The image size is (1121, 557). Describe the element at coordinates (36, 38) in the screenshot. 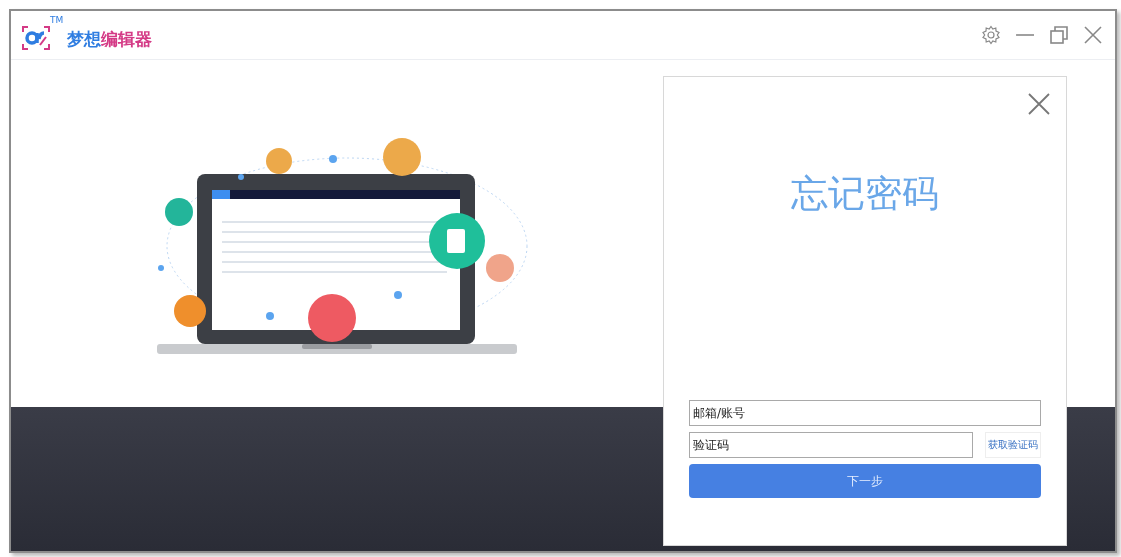

I see `logo-icon` at that location.